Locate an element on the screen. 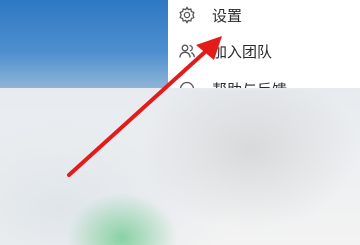  menu-item-label: 设置 is located at coordinates (227, 15).